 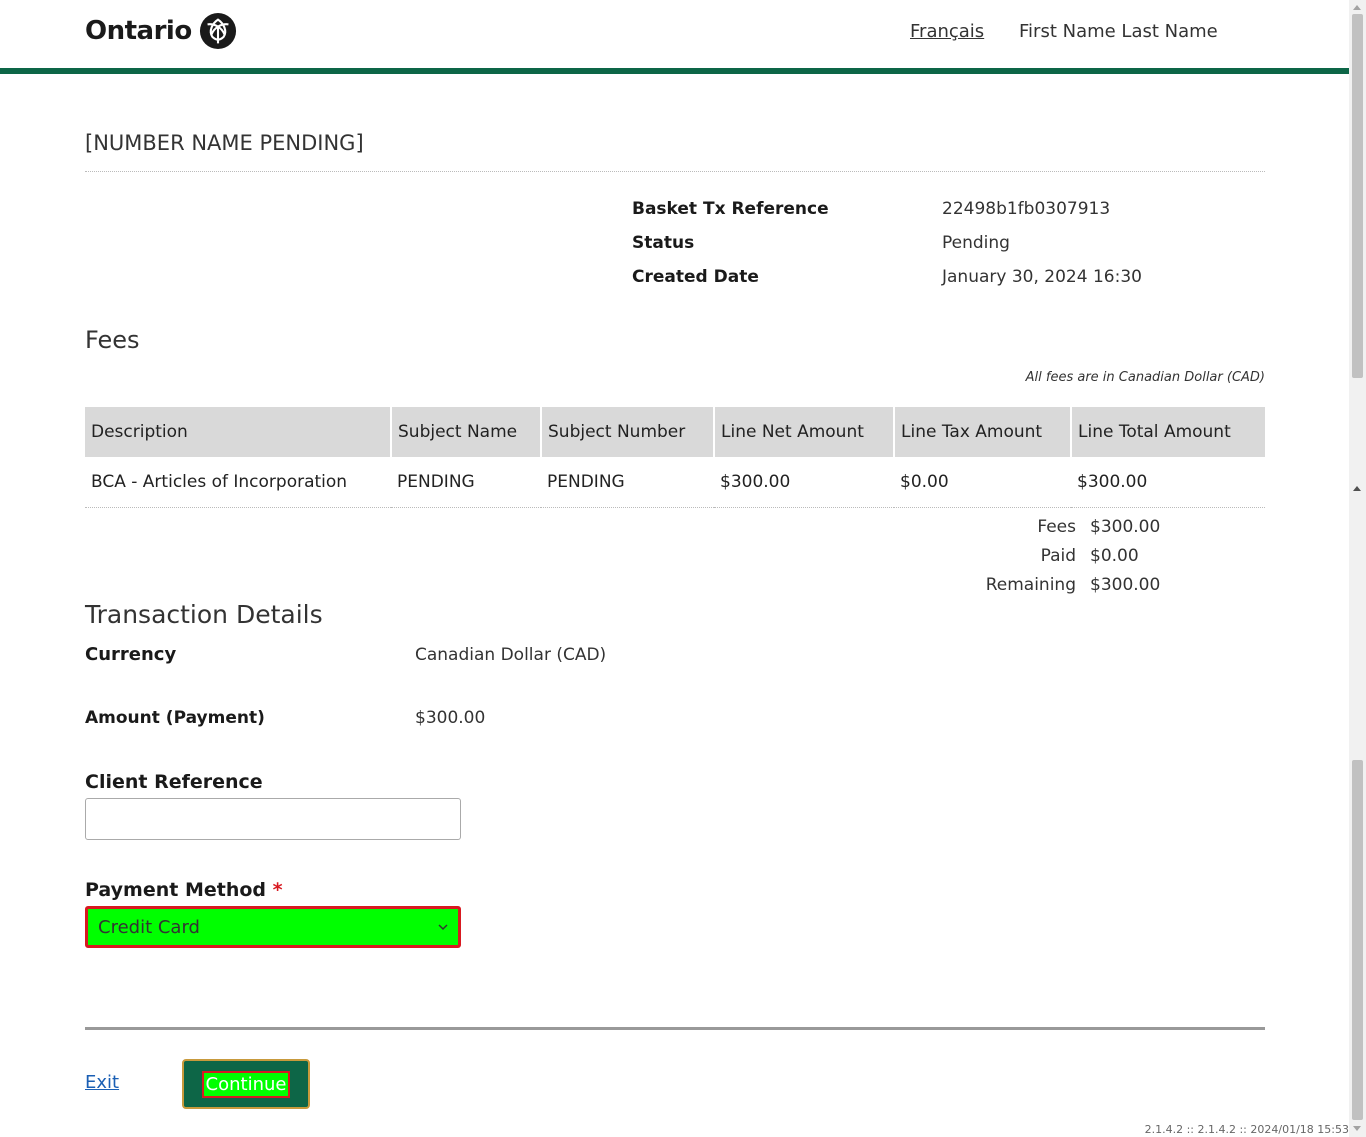 I want to click on column-header: Line Tax Amount, so click(x=983, y=432).